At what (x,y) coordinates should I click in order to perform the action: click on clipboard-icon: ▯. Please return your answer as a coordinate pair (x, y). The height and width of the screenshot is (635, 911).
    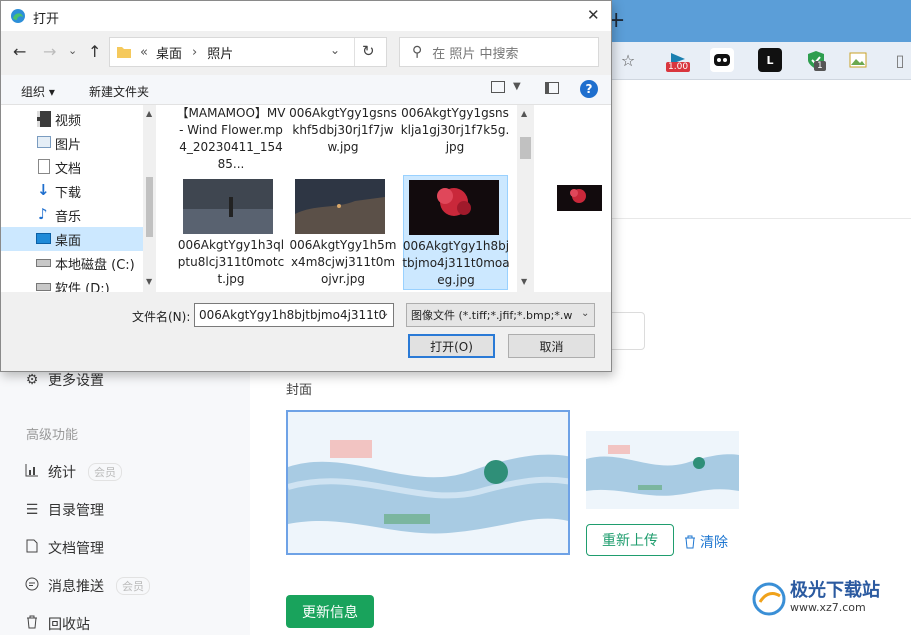
    Looking at the image, I should click on (899, 60).